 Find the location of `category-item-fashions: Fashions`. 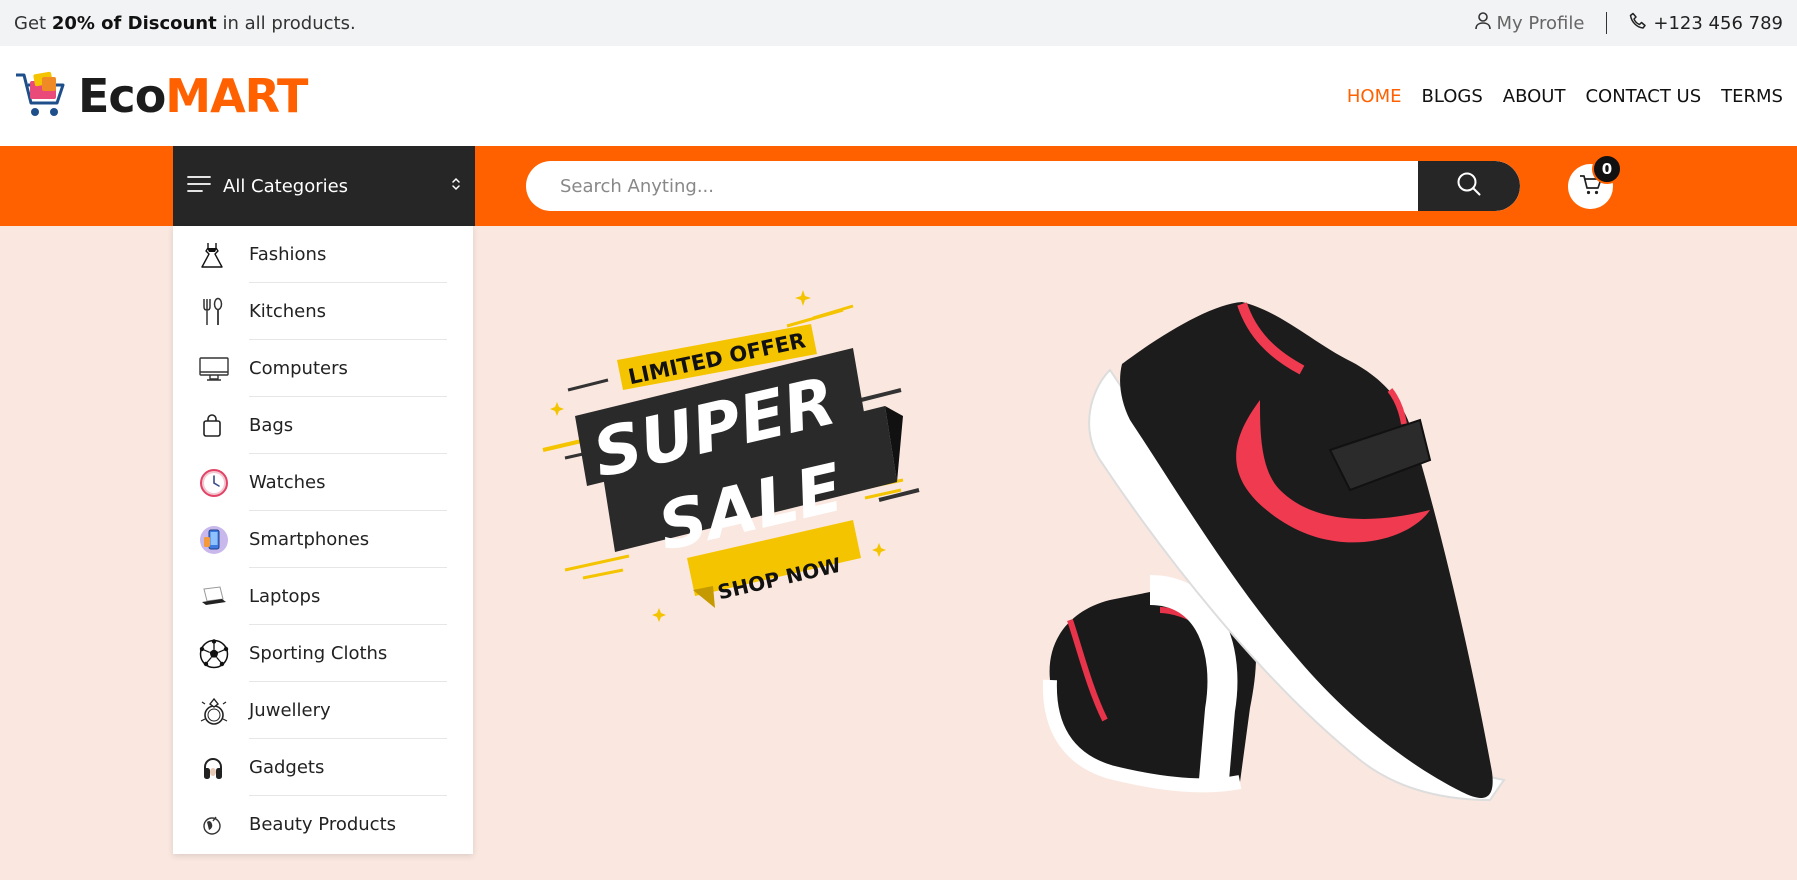

category-item-fashions: Fashions is located at coordinates (323, 254).